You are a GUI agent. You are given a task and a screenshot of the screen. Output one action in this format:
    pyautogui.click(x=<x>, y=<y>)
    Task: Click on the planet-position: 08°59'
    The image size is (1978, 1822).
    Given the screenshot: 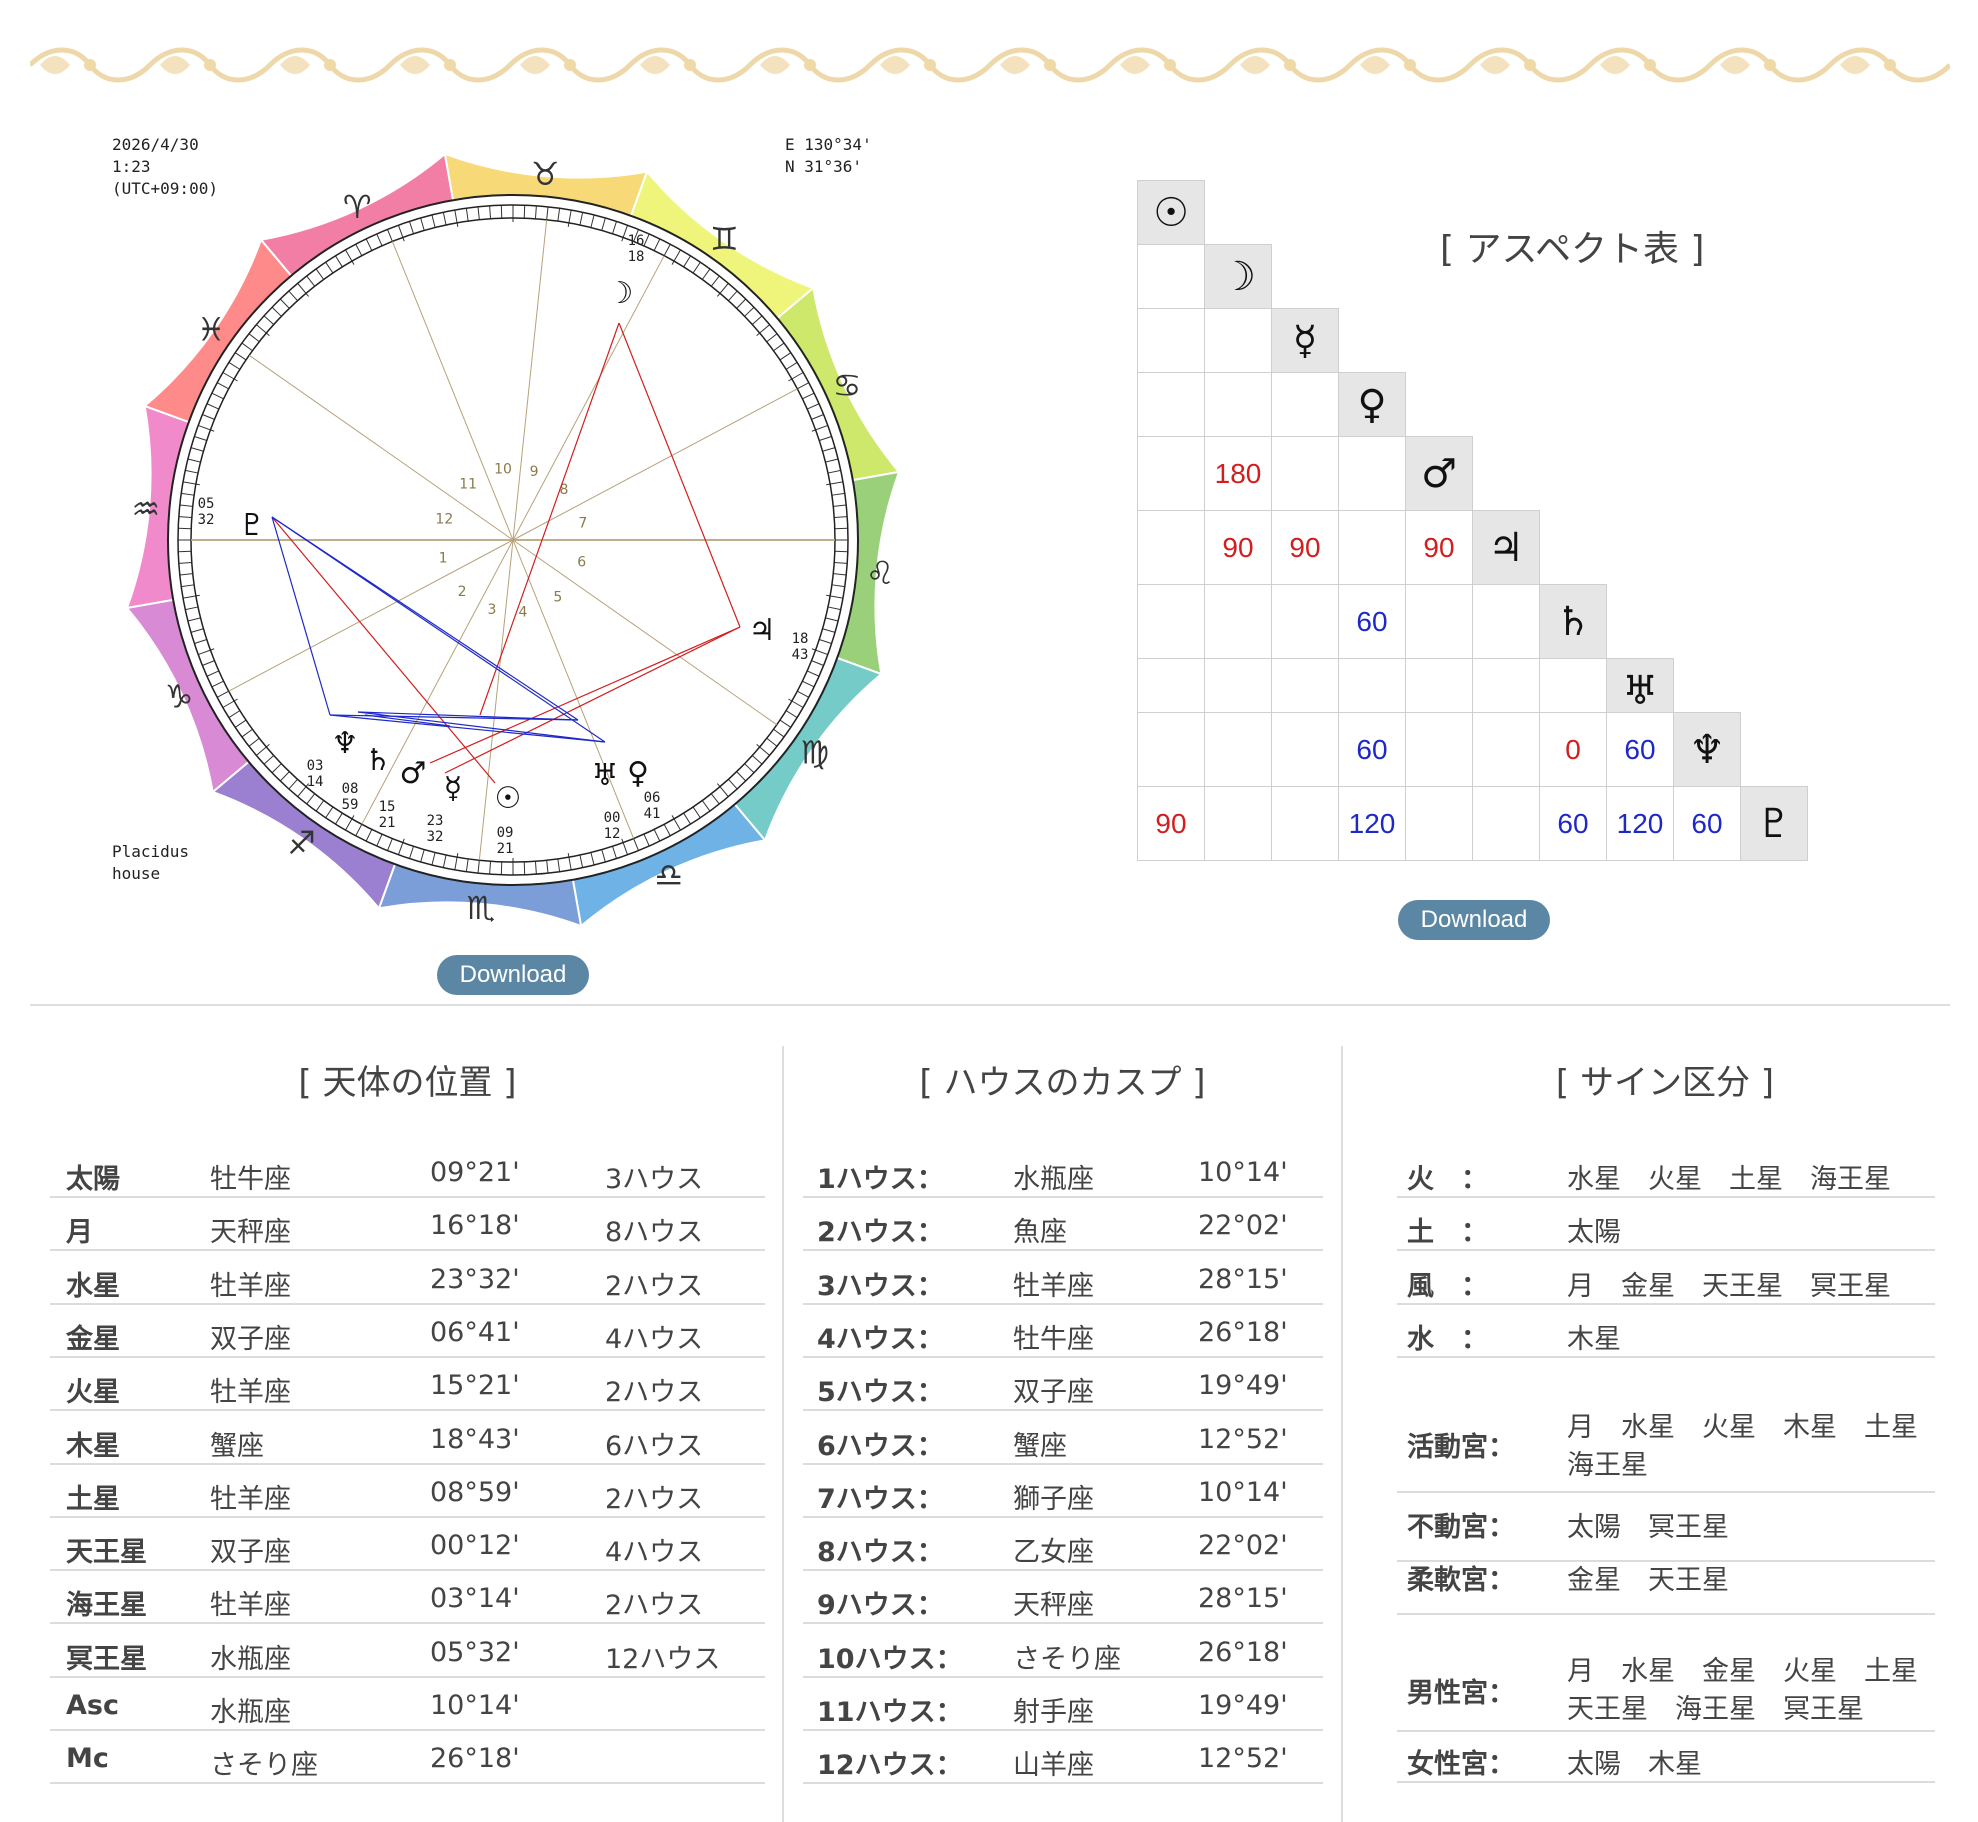 What is the action you would take?
    pyautogui.click(x=475, y=1492)
    